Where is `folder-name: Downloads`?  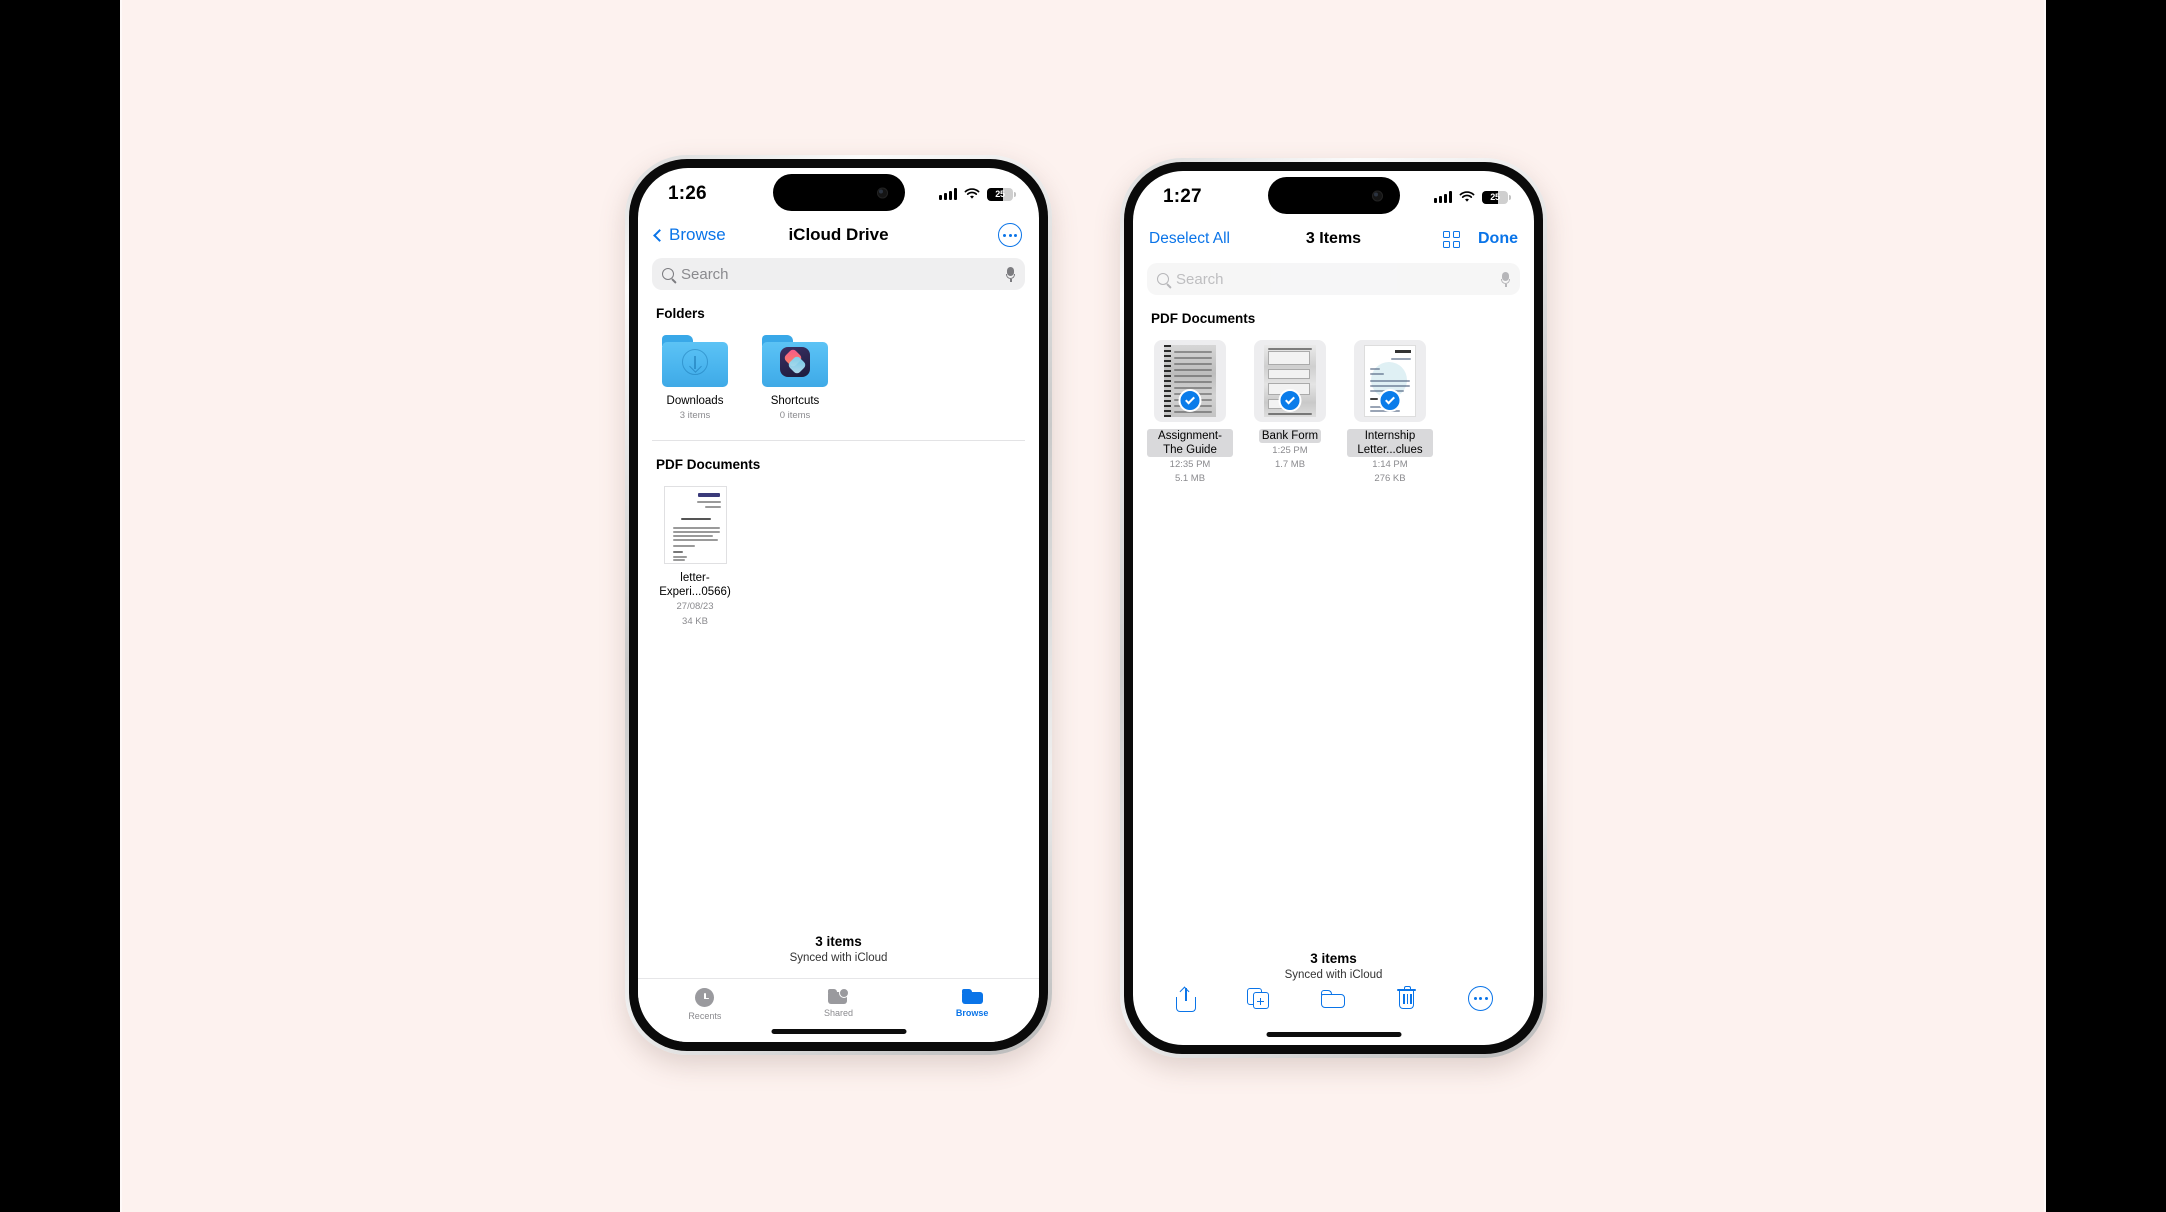 folder-name: Downloads is located at coordinates (695, 401).